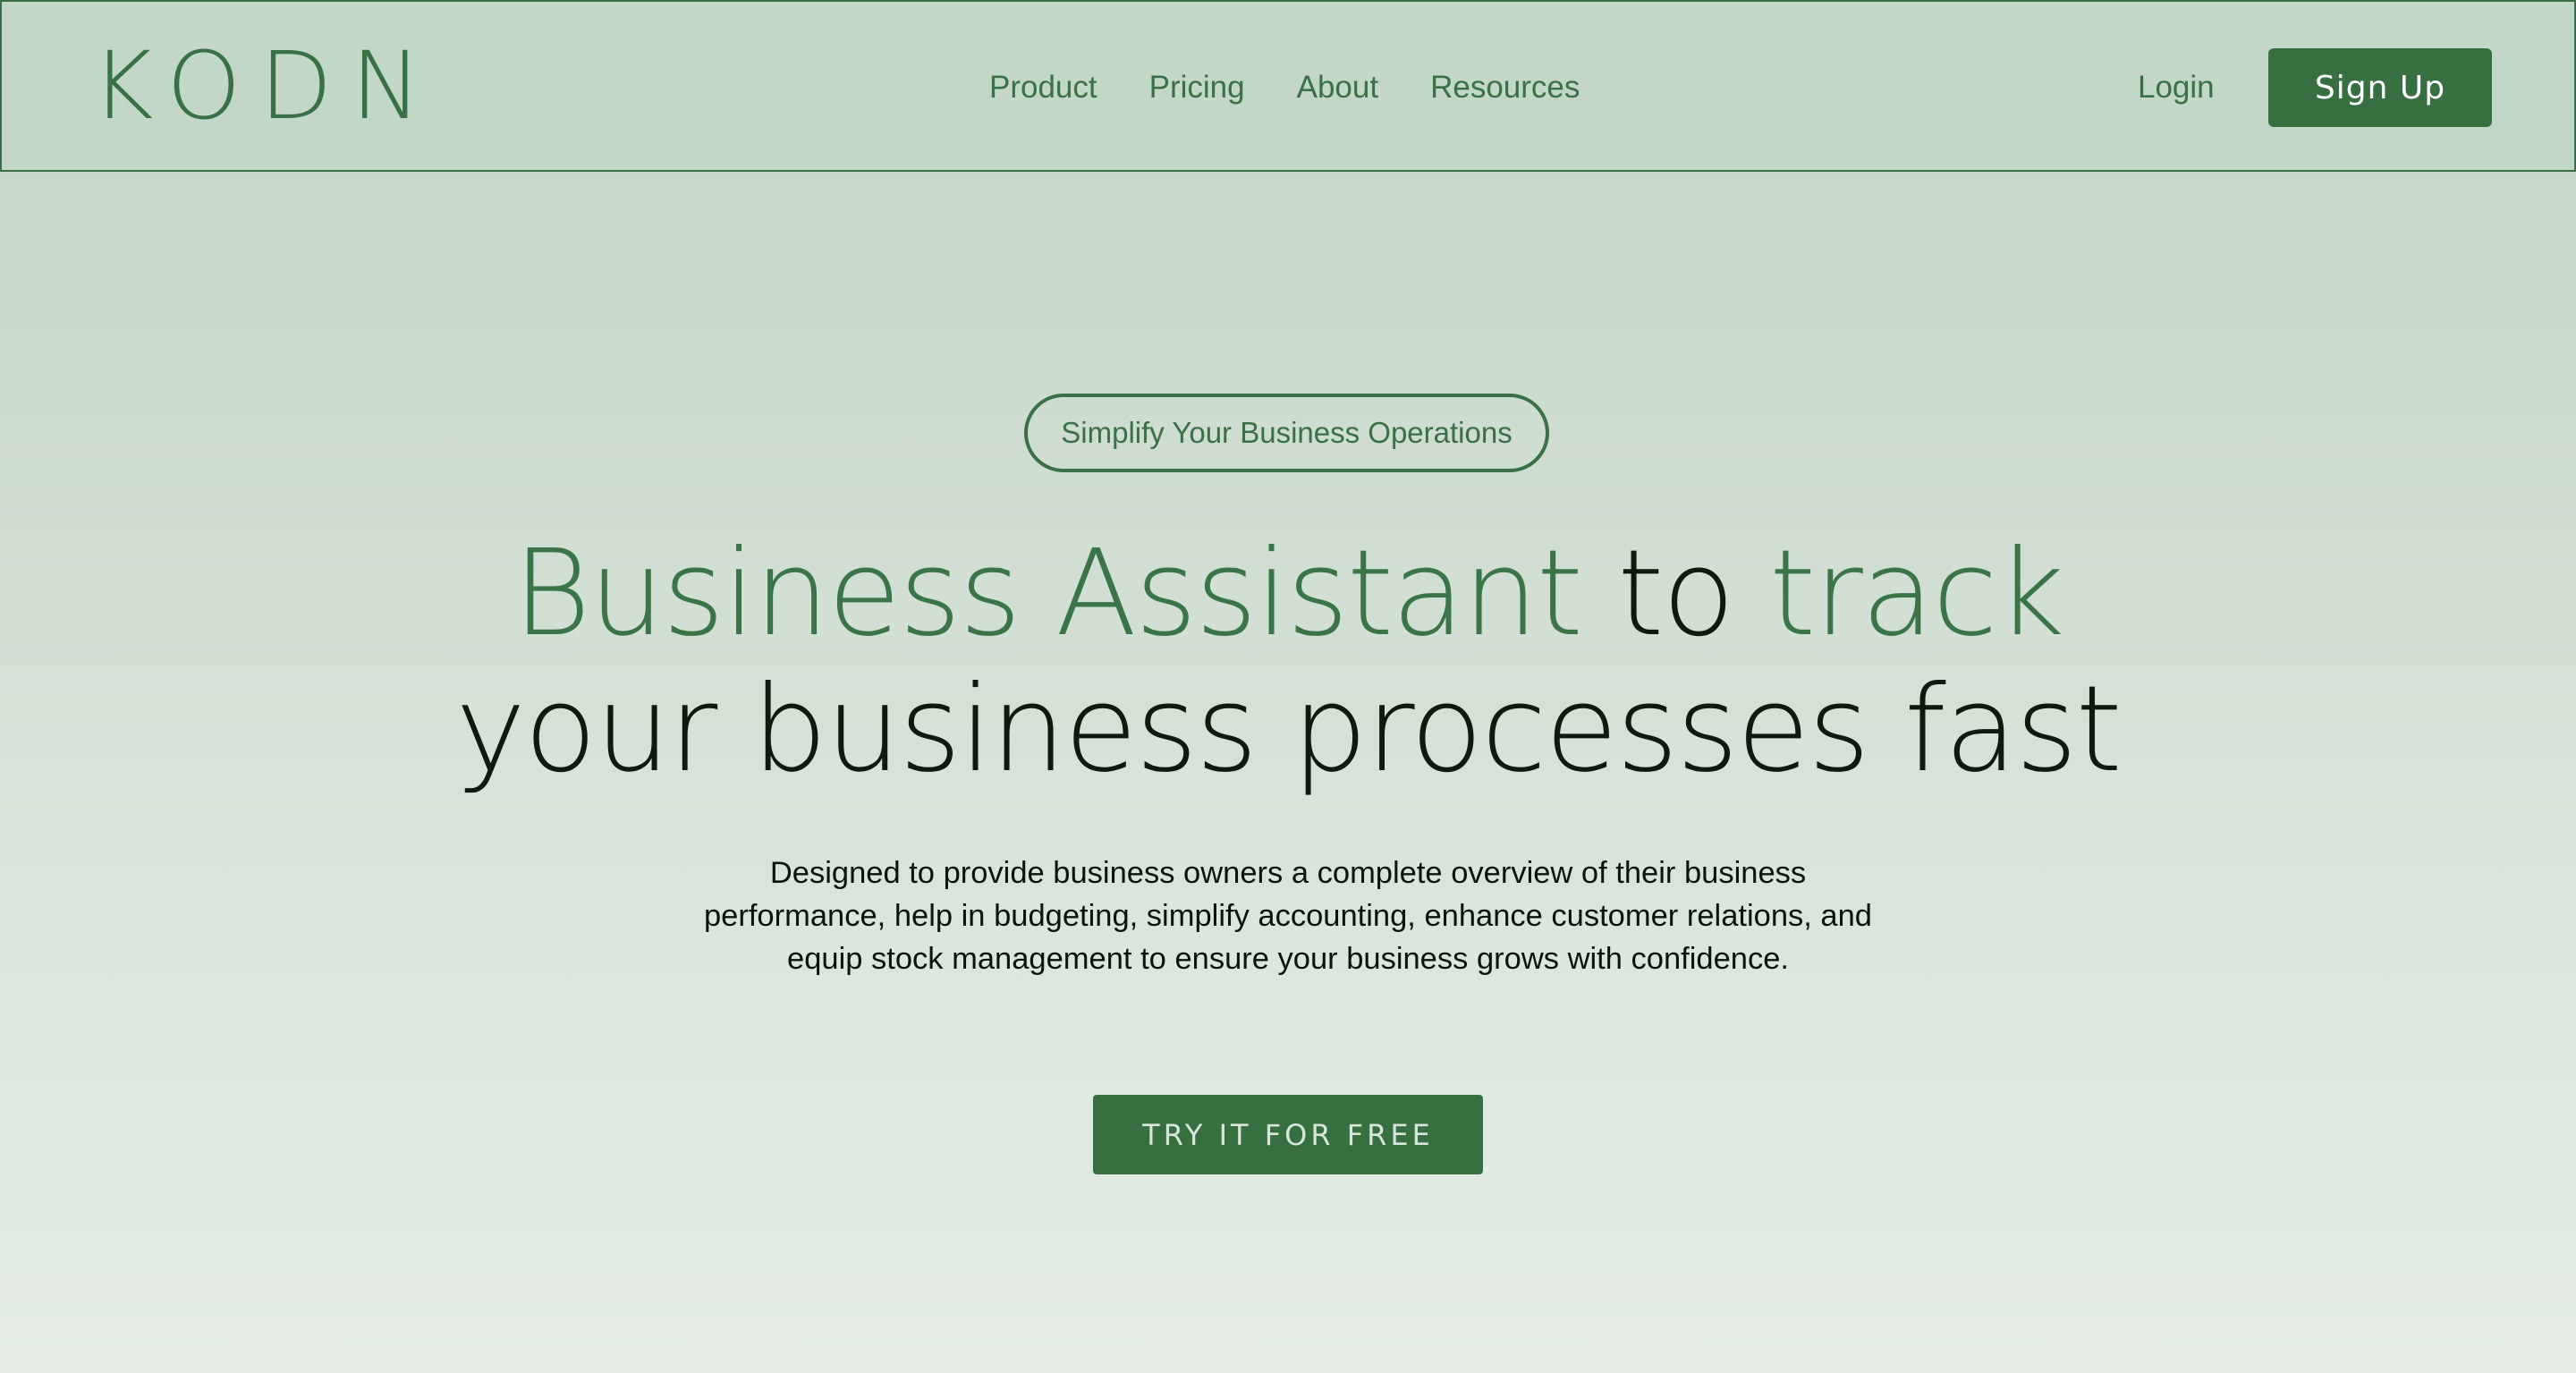 The width and height of the screenshot is (2576, 1373). Describe the element at coordinates (1288, 1134) in the screenshot. I see `try-free-button: TRY IT FOR FREE` at that location.